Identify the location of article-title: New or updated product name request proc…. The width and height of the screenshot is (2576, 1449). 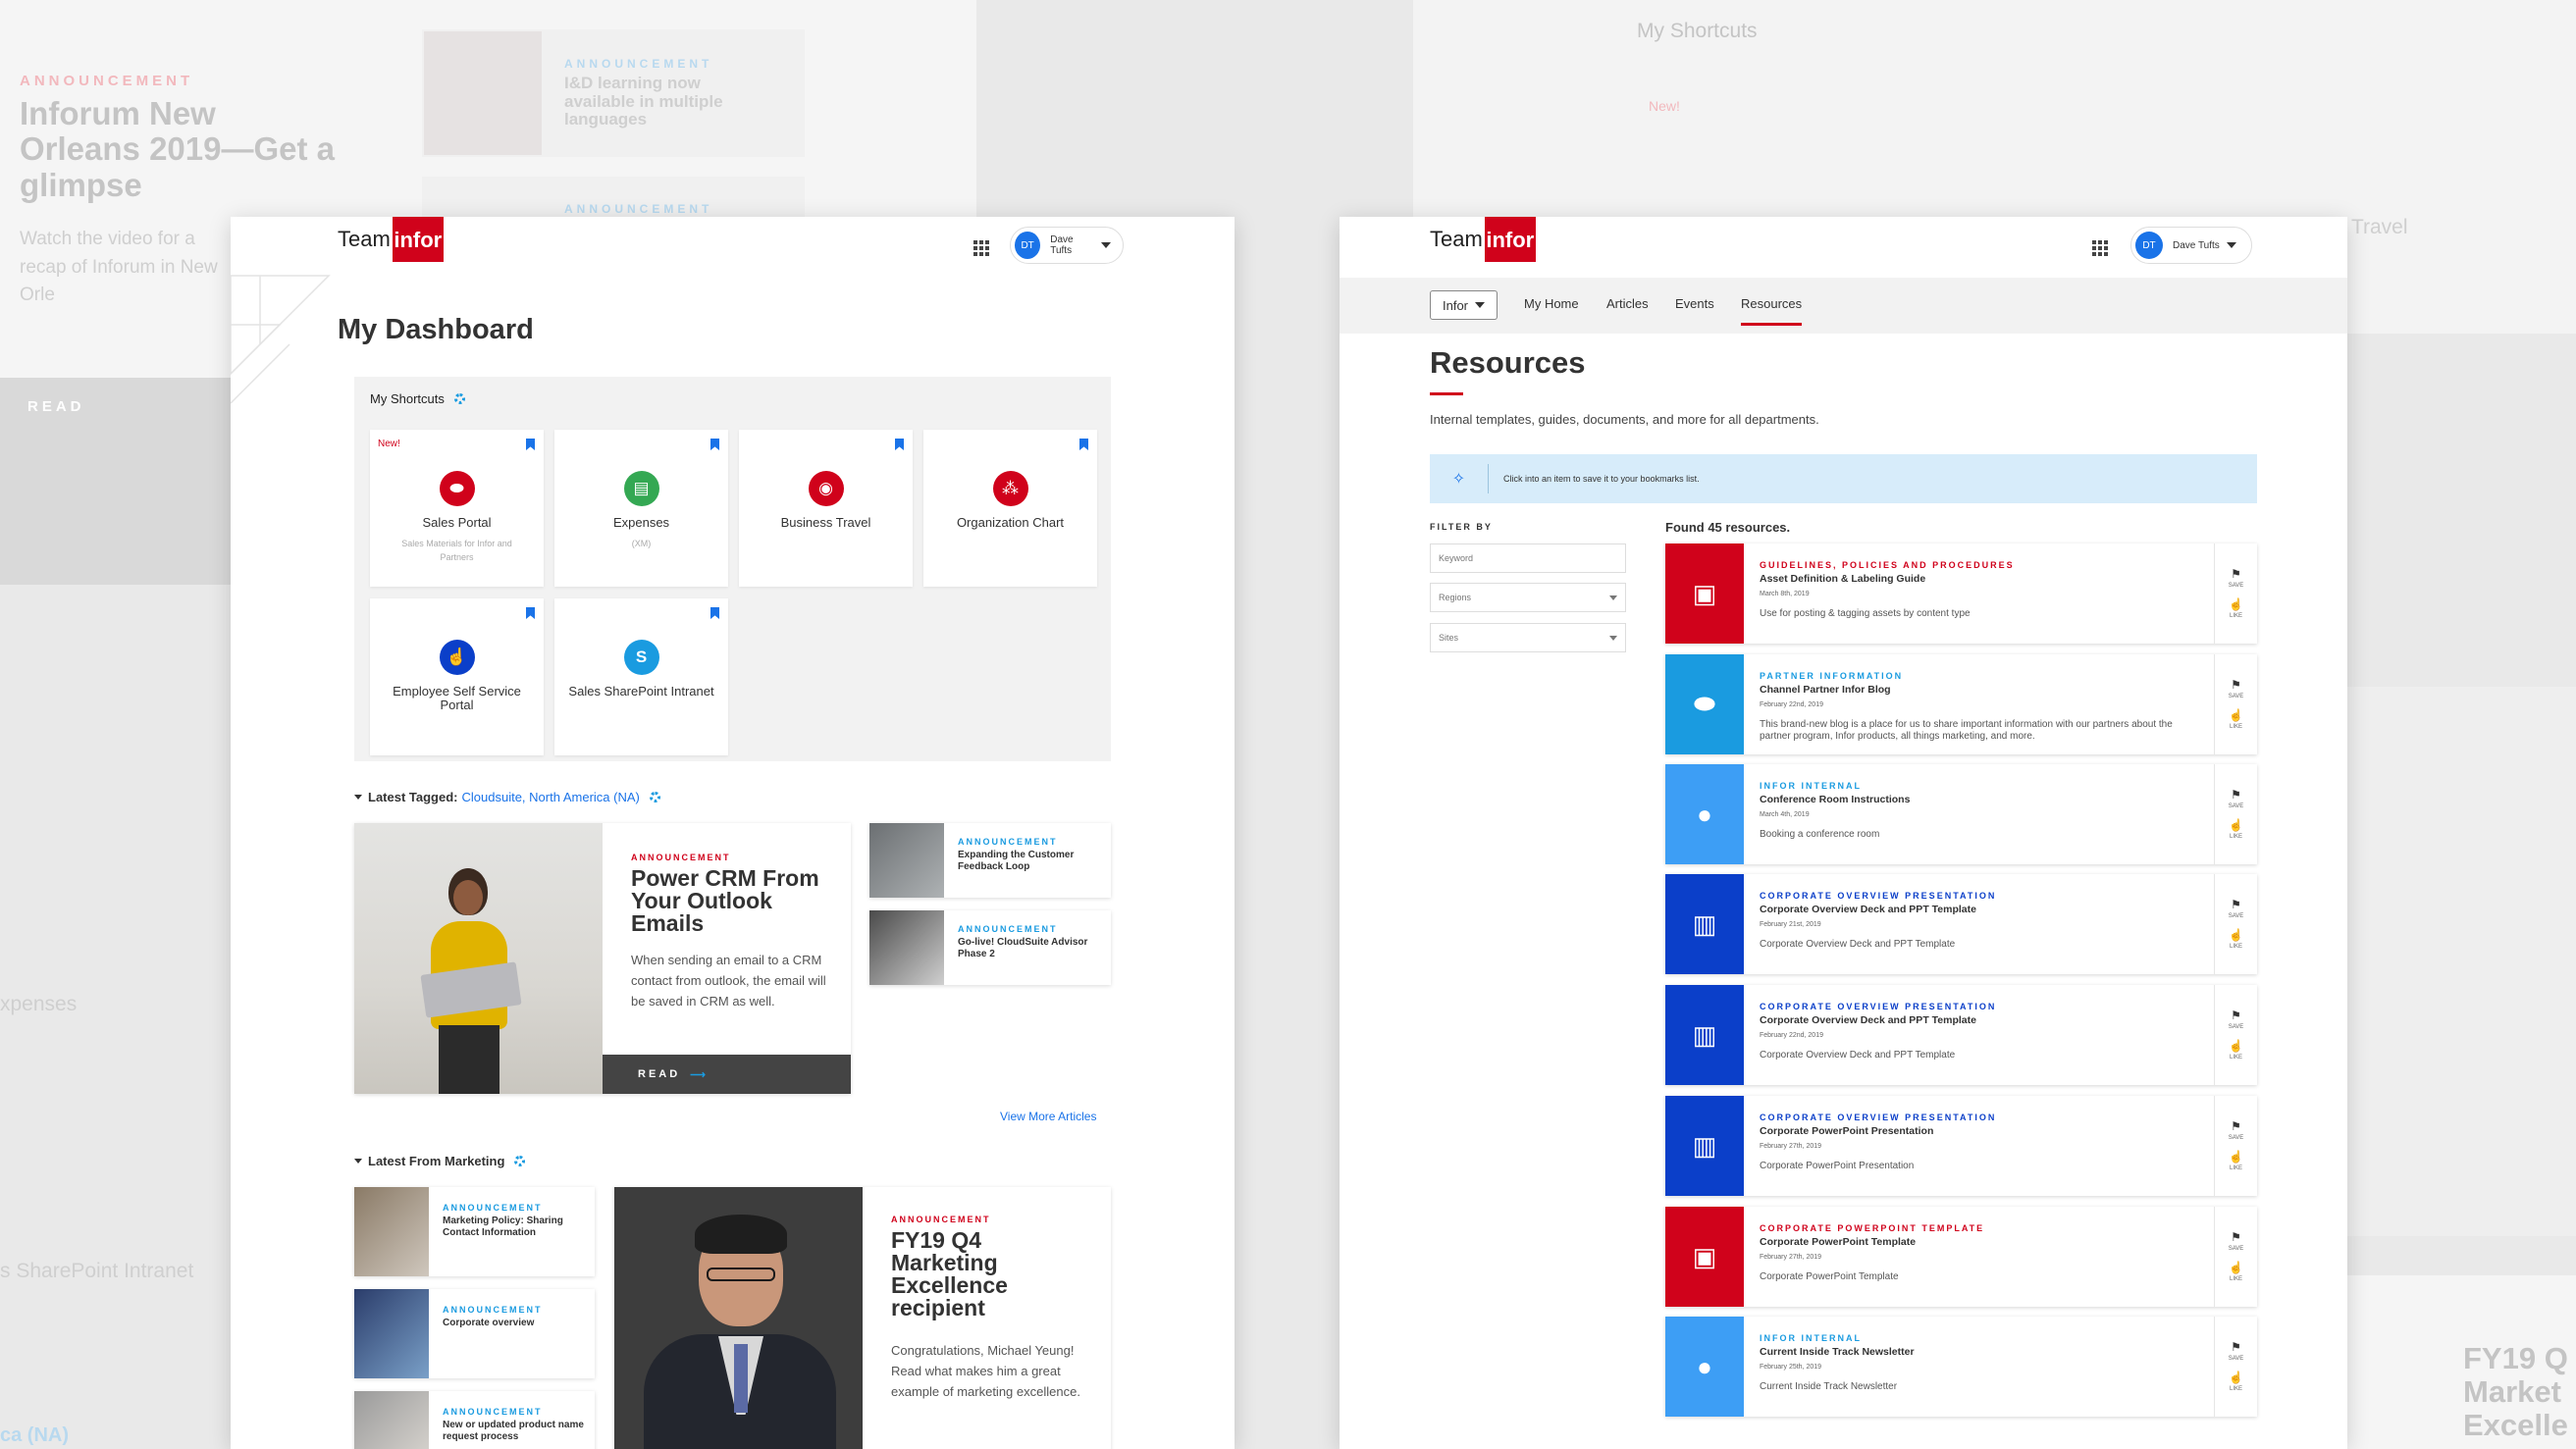
(513, 1431).